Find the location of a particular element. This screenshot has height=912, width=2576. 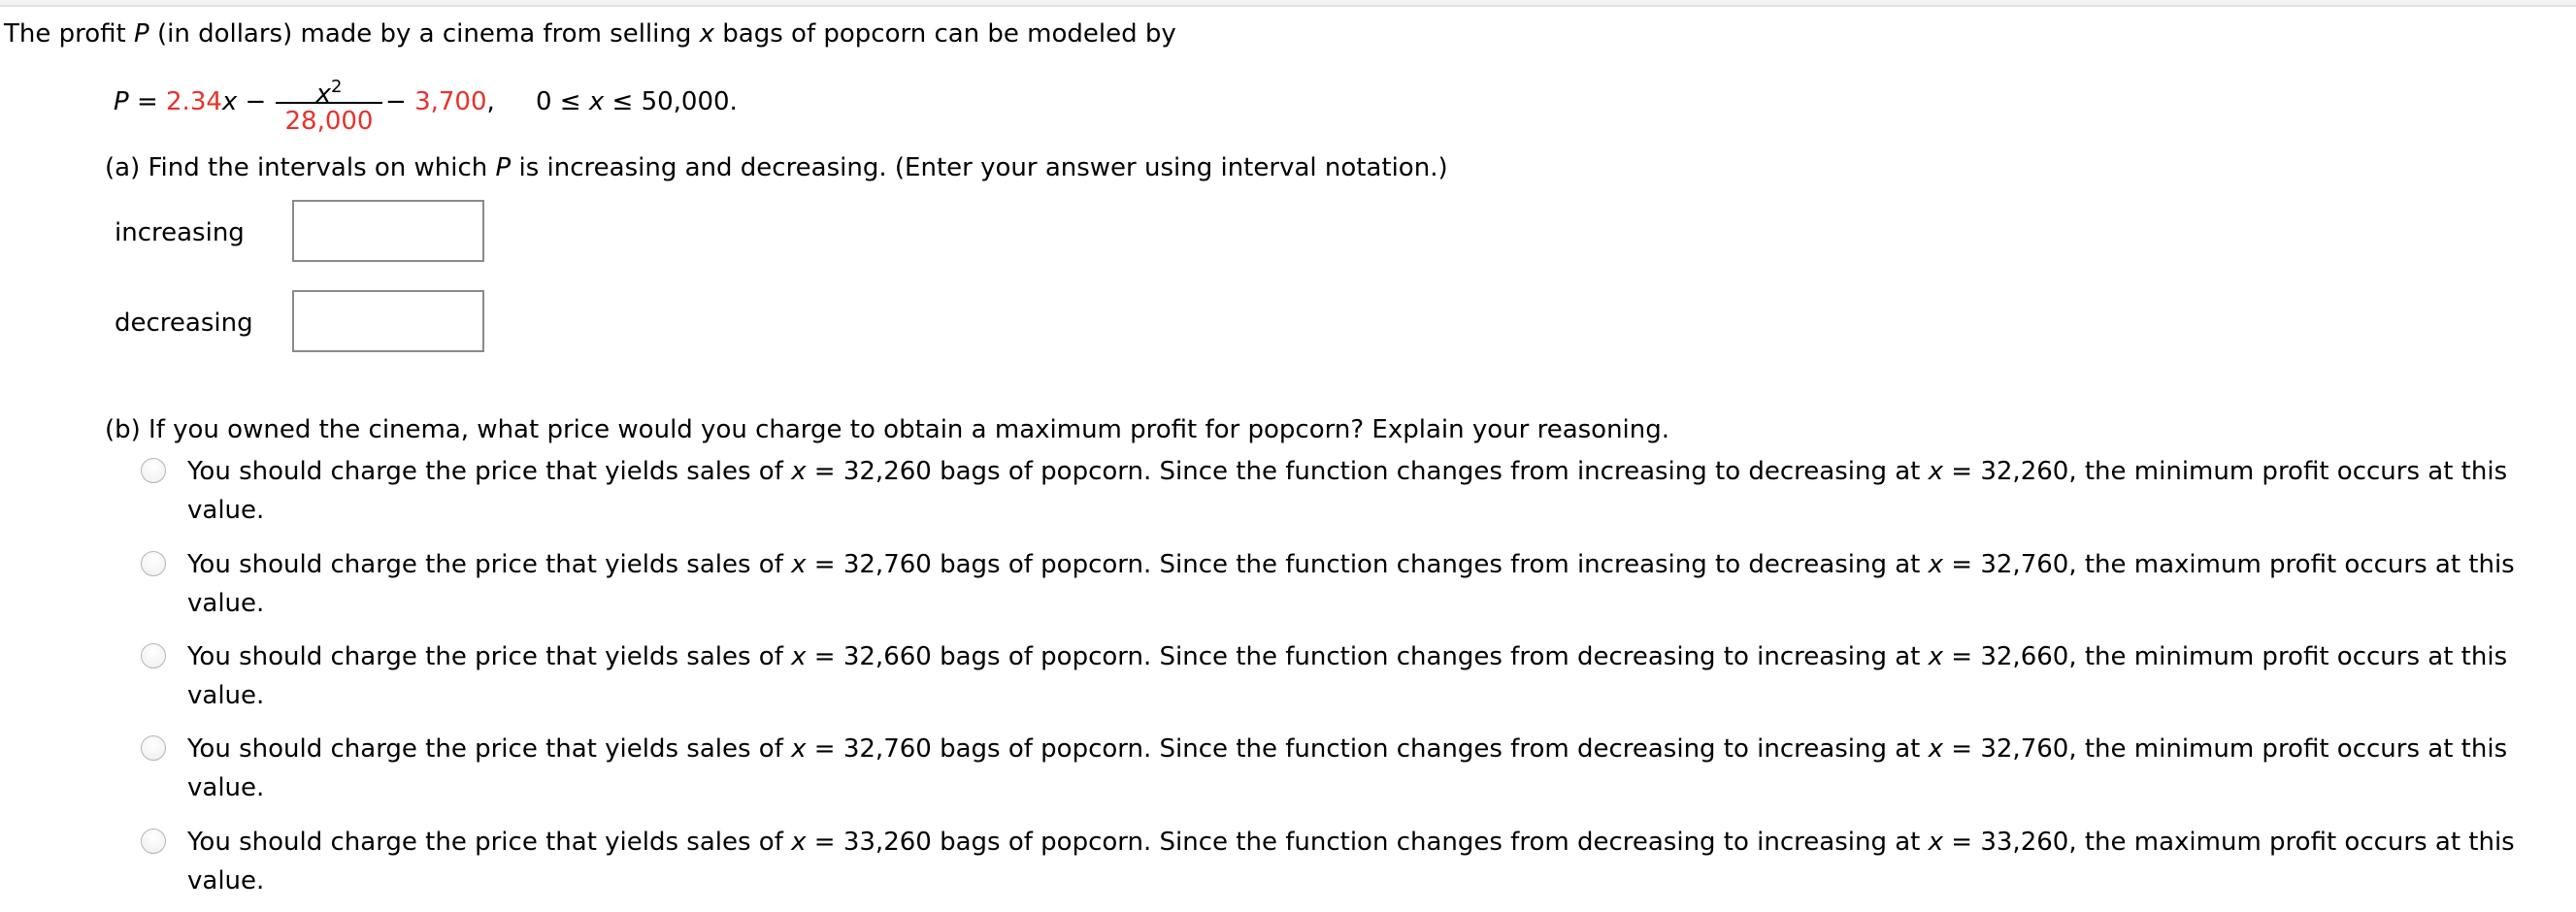

decreasing-label: decreasing is located at coordinates (184, 323).